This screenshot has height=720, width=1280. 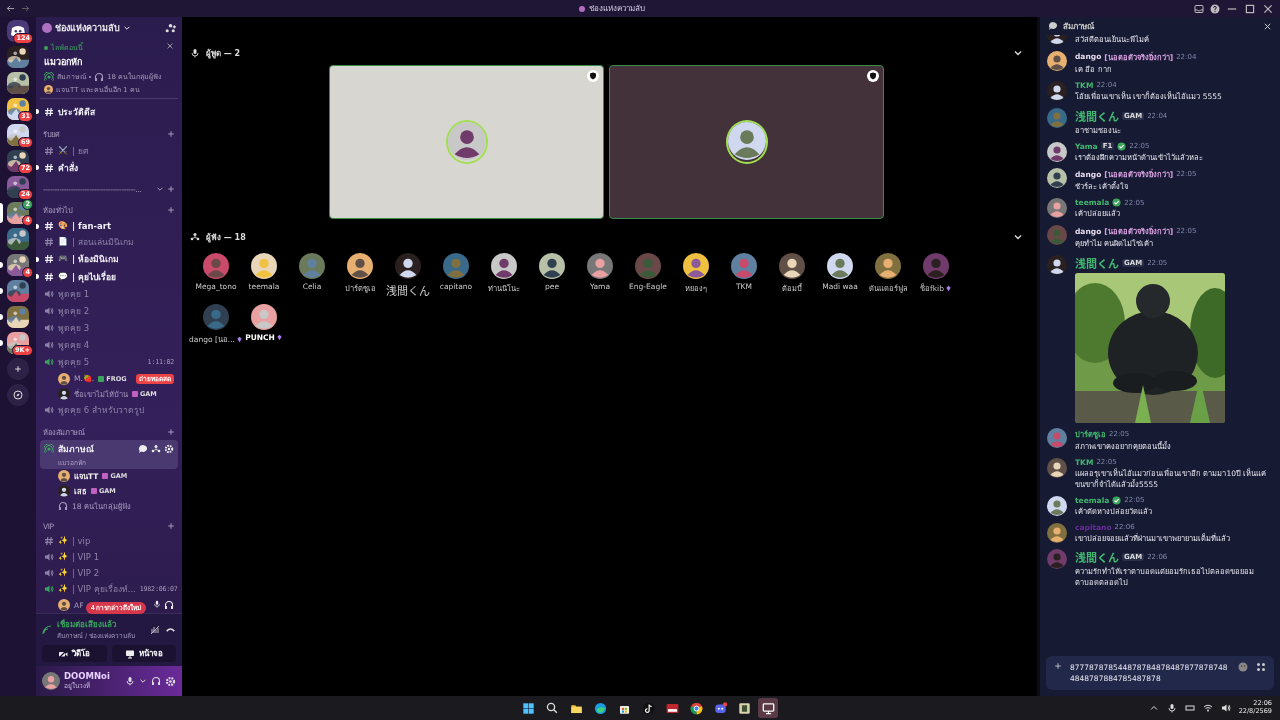 What do you see at coordinates (87, 676) in the screenshot?
I see `username: DOOMNoi` at bounding box center [87, 676].